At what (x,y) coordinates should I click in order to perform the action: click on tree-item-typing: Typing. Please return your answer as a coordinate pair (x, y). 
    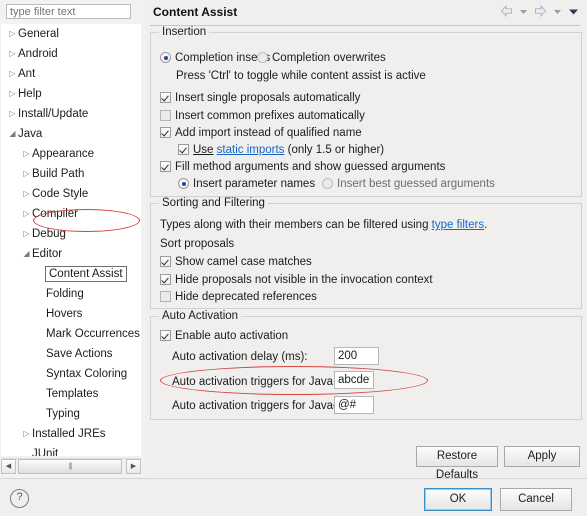
    Looking at the image, I should click on (71, 414).